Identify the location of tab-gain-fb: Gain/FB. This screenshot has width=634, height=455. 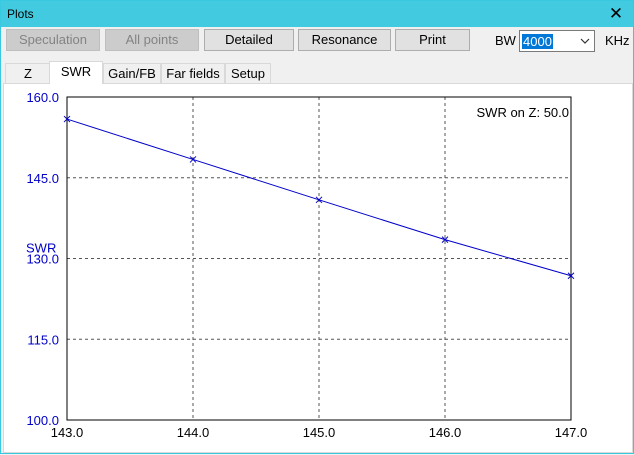
(132, 73).